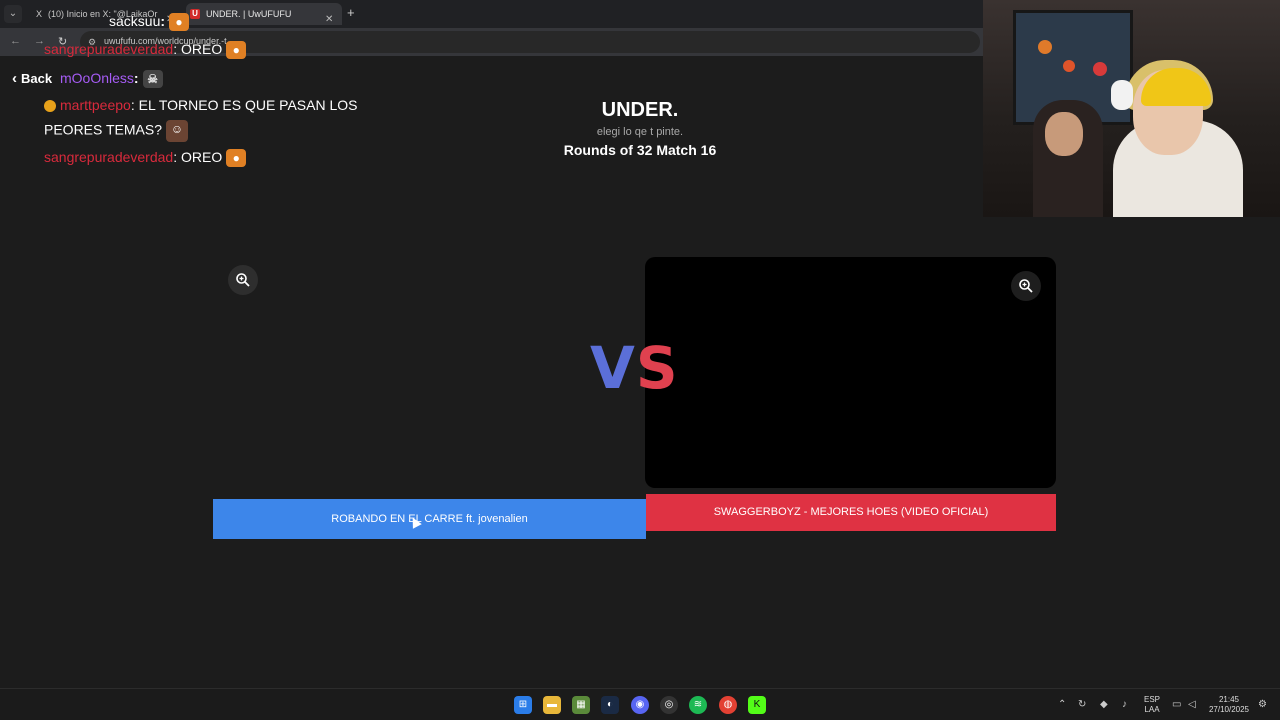 The image size is (1280, 720). What do you see at coordinates (552, 705) in the screenshot?
I see `file-explorer-icon: ▬` at bounding box center [552, 705].